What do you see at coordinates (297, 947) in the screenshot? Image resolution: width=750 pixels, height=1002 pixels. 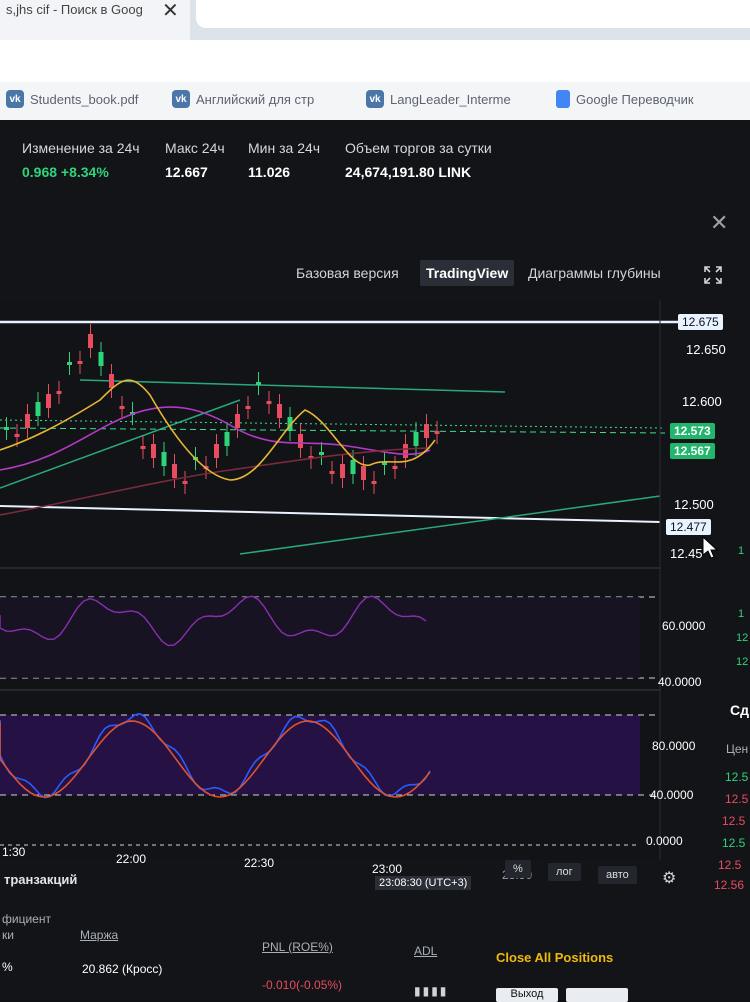 I see `pnl-label: PNL (ROE%)` at bounding box center [297, 947].